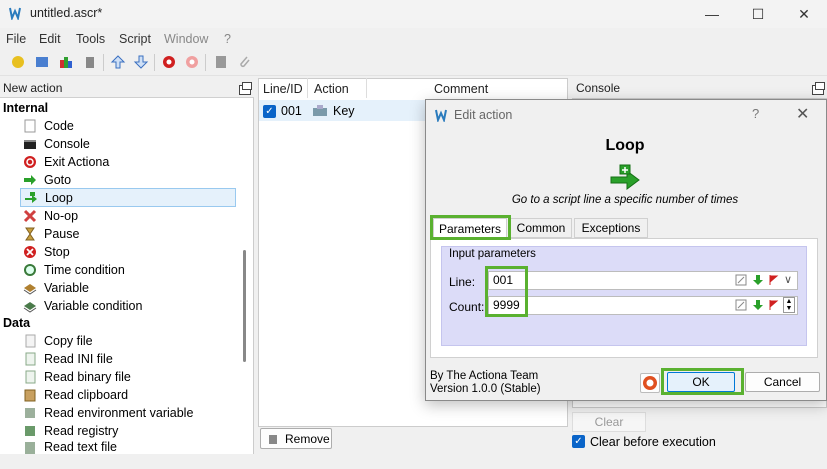 The height and width of the screenshot is (469, 827). I want to click on lifebuoy-help-icon, so click(650, 383).